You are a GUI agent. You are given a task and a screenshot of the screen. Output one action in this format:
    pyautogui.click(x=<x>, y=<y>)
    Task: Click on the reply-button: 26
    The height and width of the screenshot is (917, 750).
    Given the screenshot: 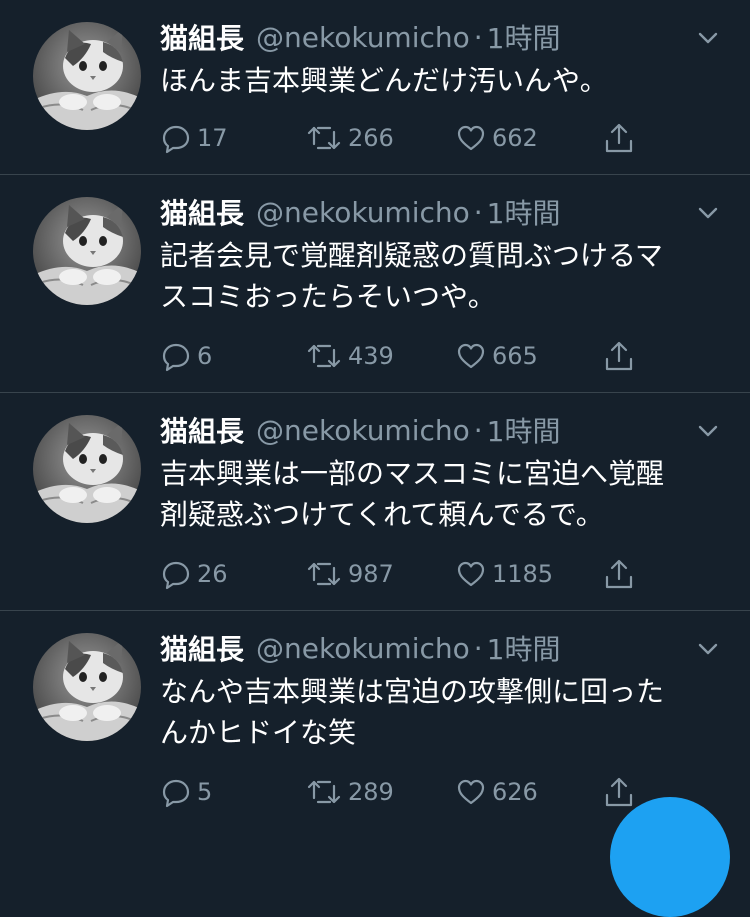 What is the action you would take?
    pyautogui.click(x=194, y=574)
    